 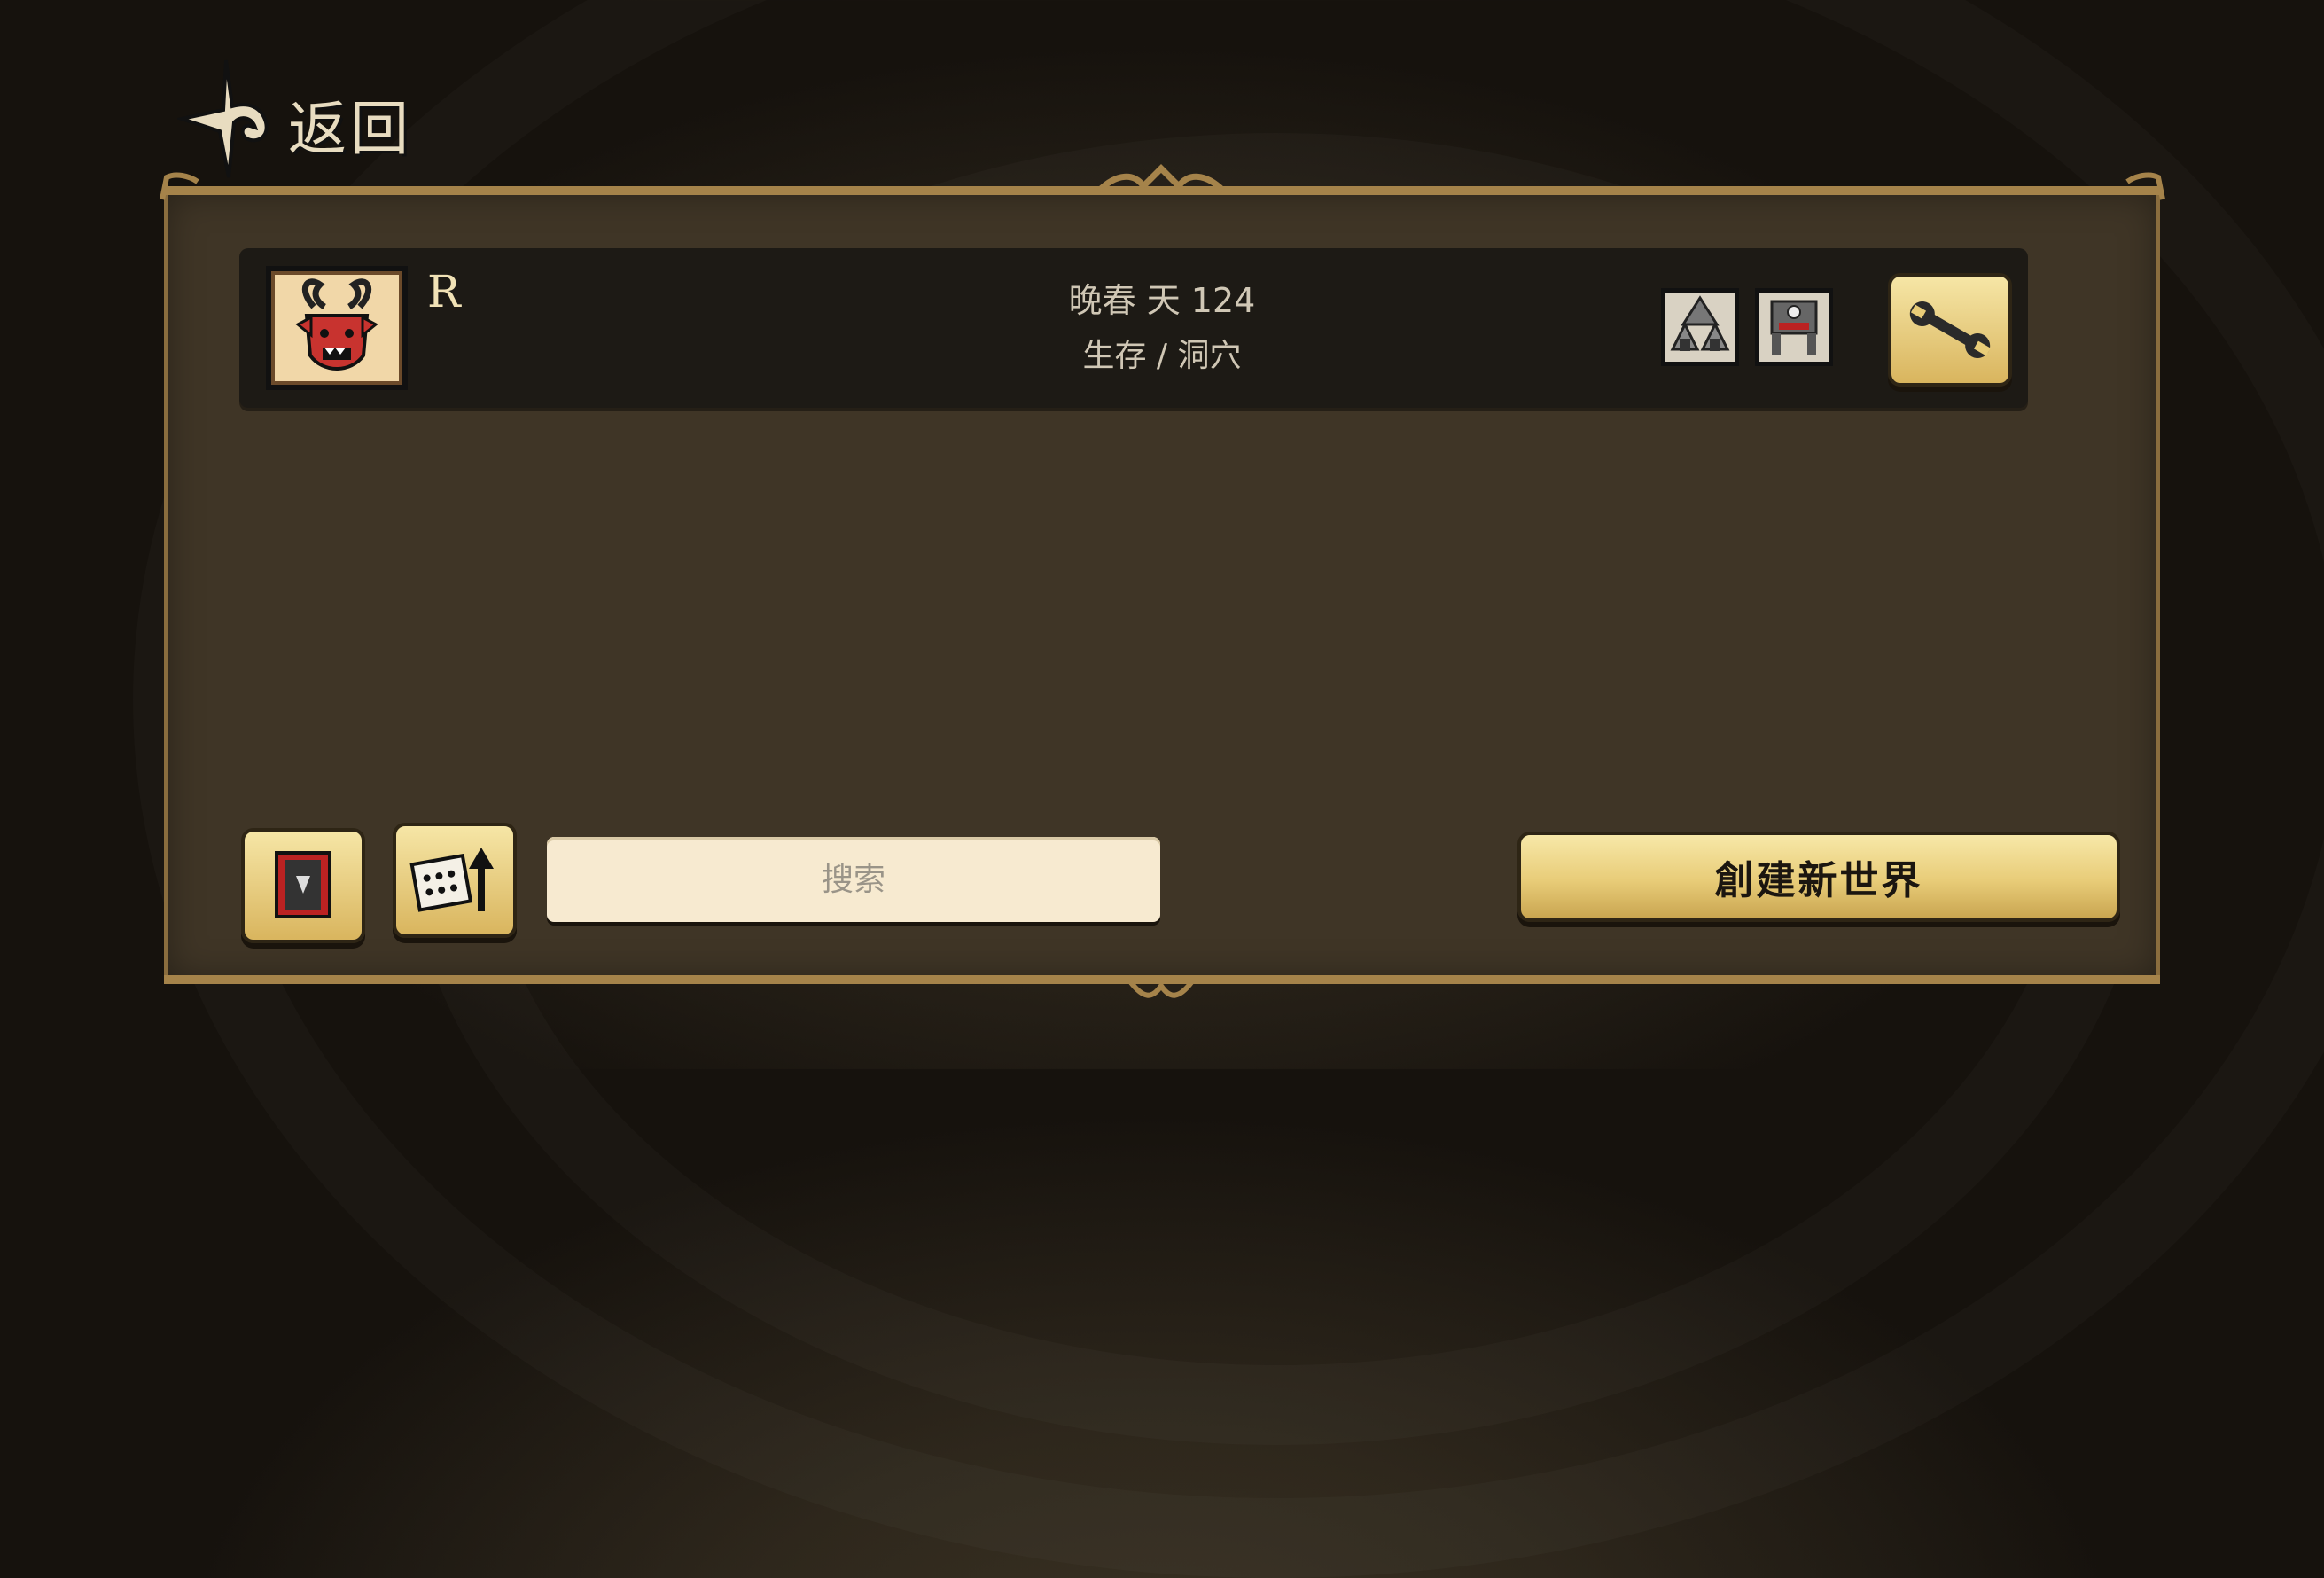 I want to click on panel-bottom-ornament-icon, so click(x=1161, y=989).